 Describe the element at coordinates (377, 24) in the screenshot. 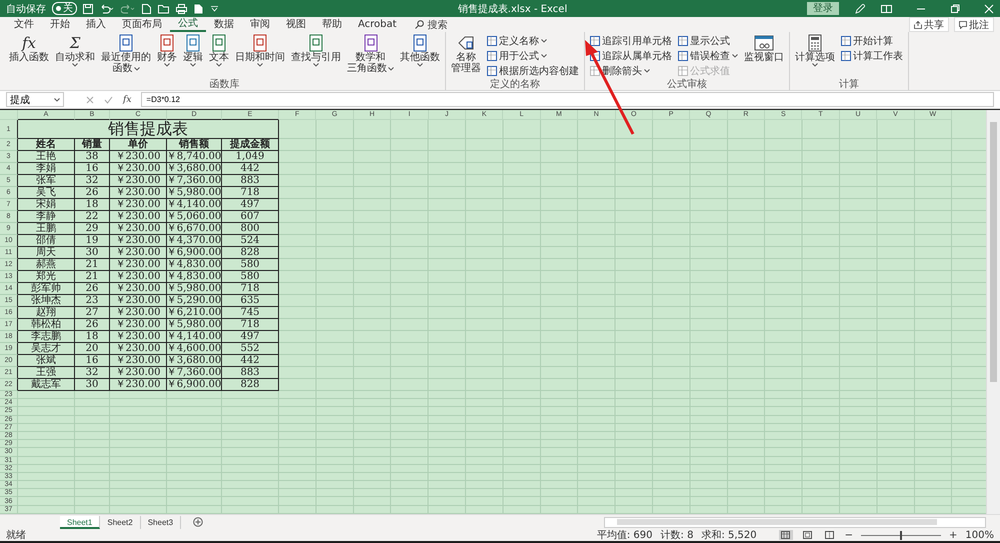

I see `ribbon-tab: Acrobat` at that location.